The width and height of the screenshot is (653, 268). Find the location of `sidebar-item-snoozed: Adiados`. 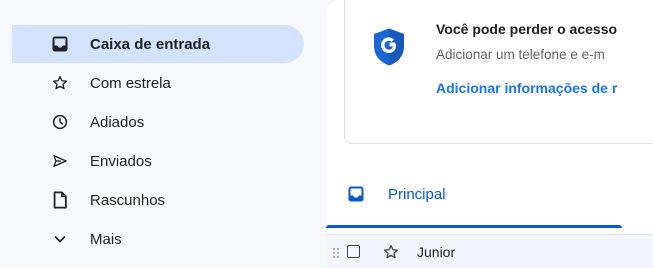

sidebar-item-snoozed: Adiados is located at coordinates (158, 122).